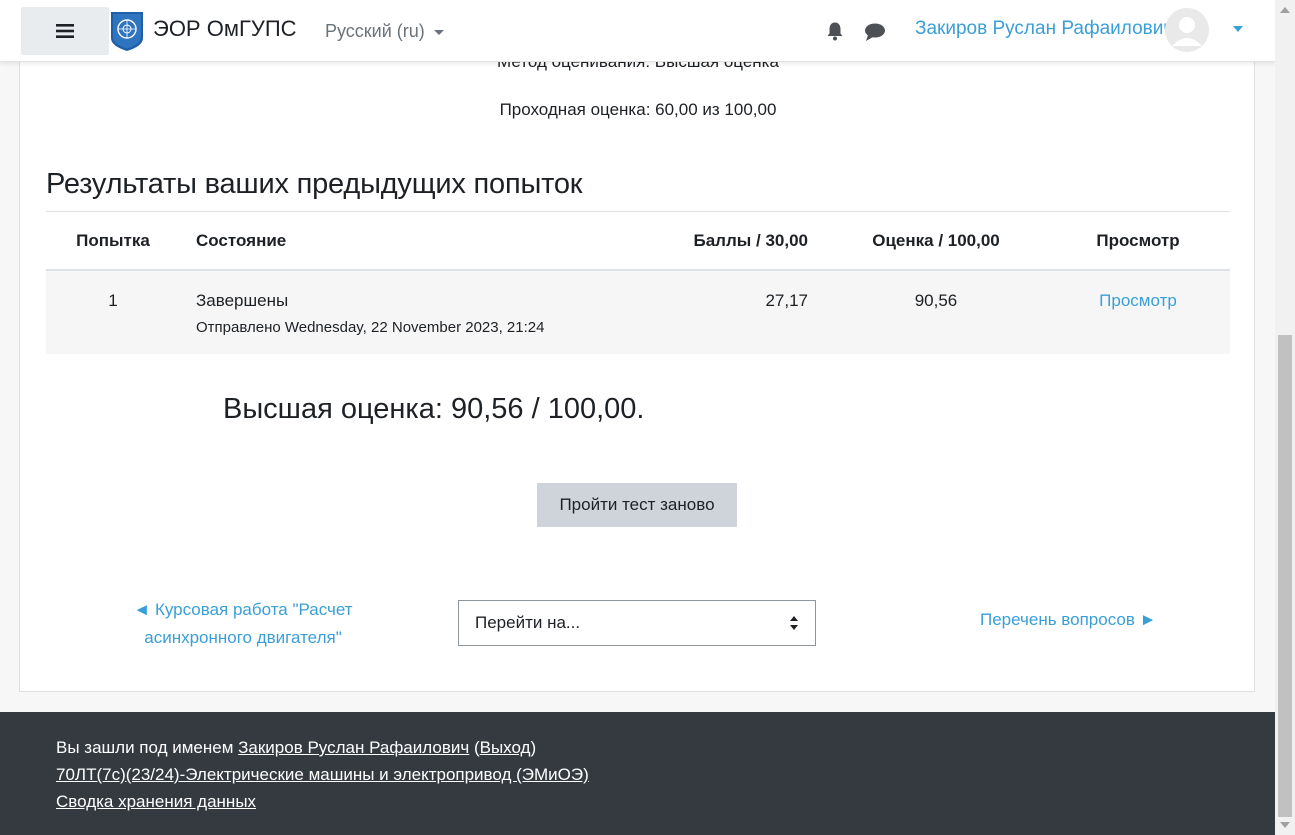  Describe the element at coordinates (353, 747) in the screenshot. I see `footer-user-link: Закиров Руслан Рафаилович` at that location.